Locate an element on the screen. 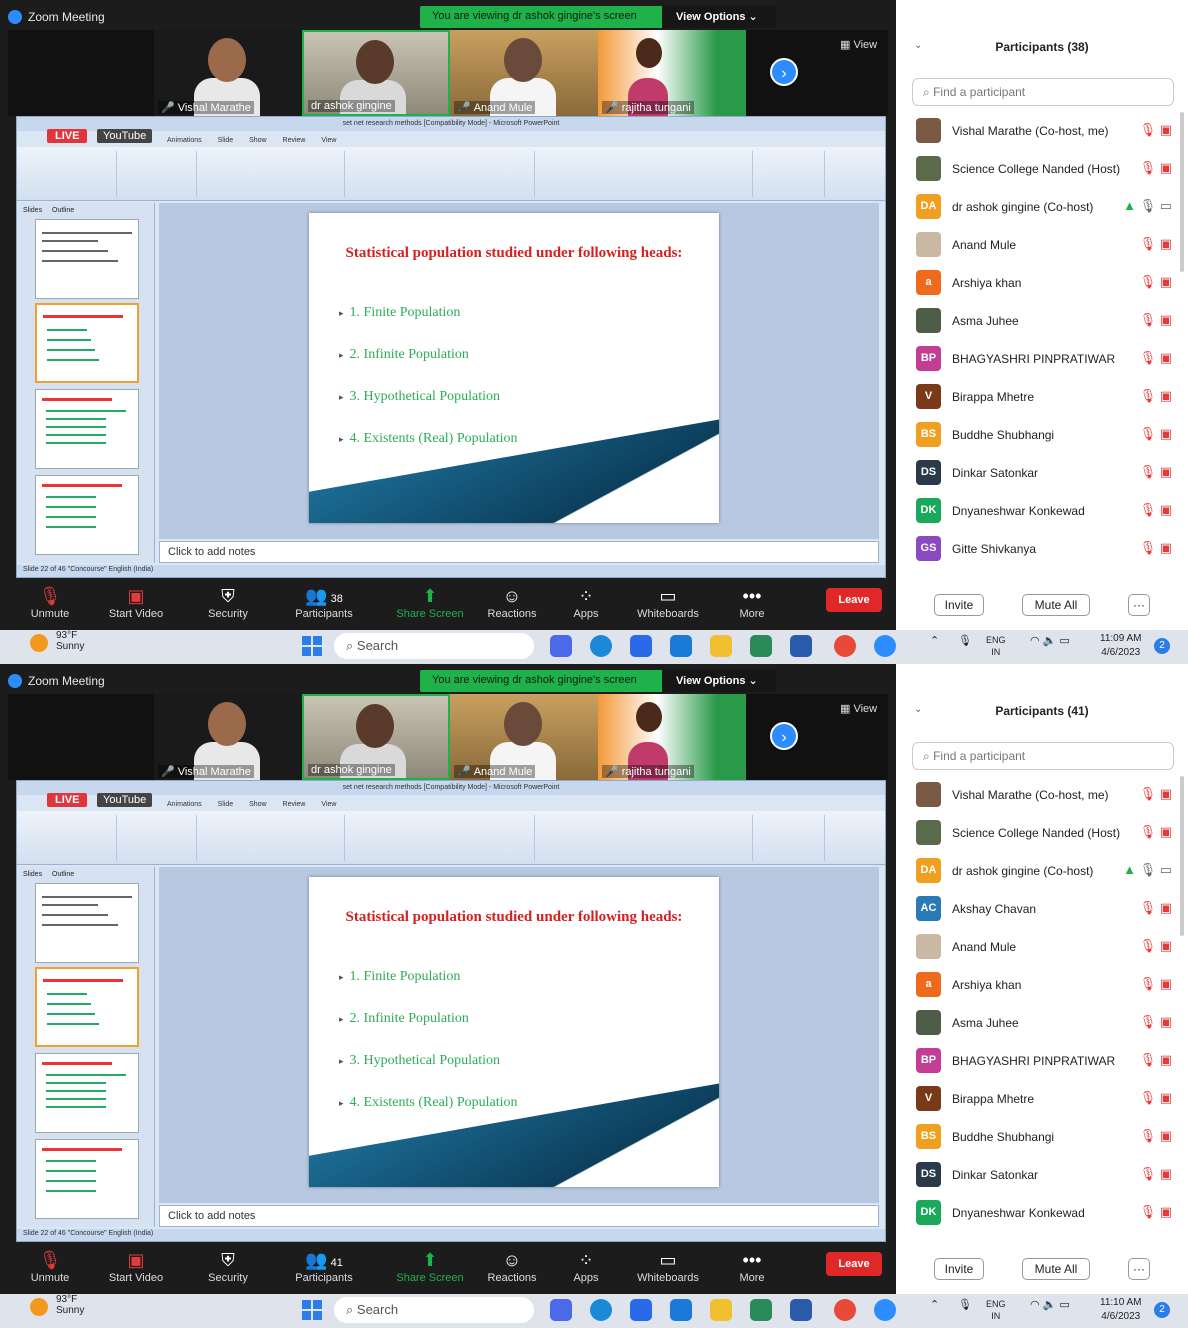  participants-button: 👥 41 Participants is located at coordinates (324, 1266).